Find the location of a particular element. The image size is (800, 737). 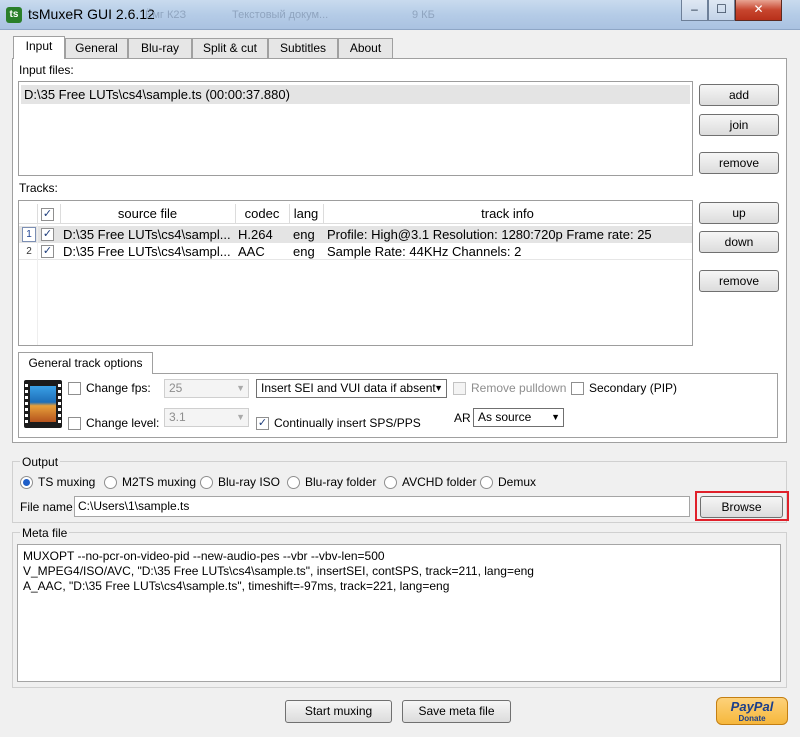

tracks-header: ✓ source file codec lang track info is located at coordinates (355, 214).